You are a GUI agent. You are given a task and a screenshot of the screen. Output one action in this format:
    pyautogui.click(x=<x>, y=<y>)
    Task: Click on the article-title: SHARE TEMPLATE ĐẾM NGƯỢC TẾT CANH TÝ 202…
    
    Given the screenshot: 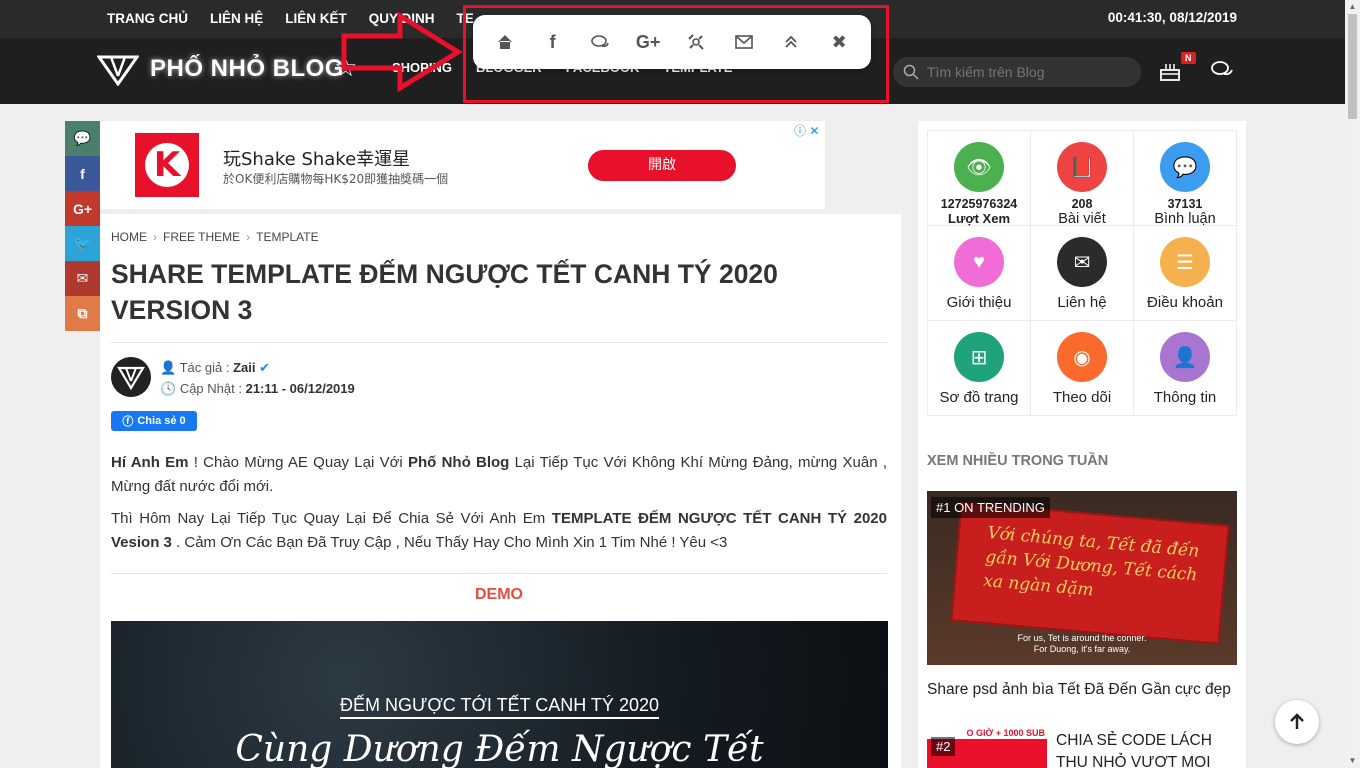 What is the action you would take?
    pyautogui.click(x=444, y=292)
    